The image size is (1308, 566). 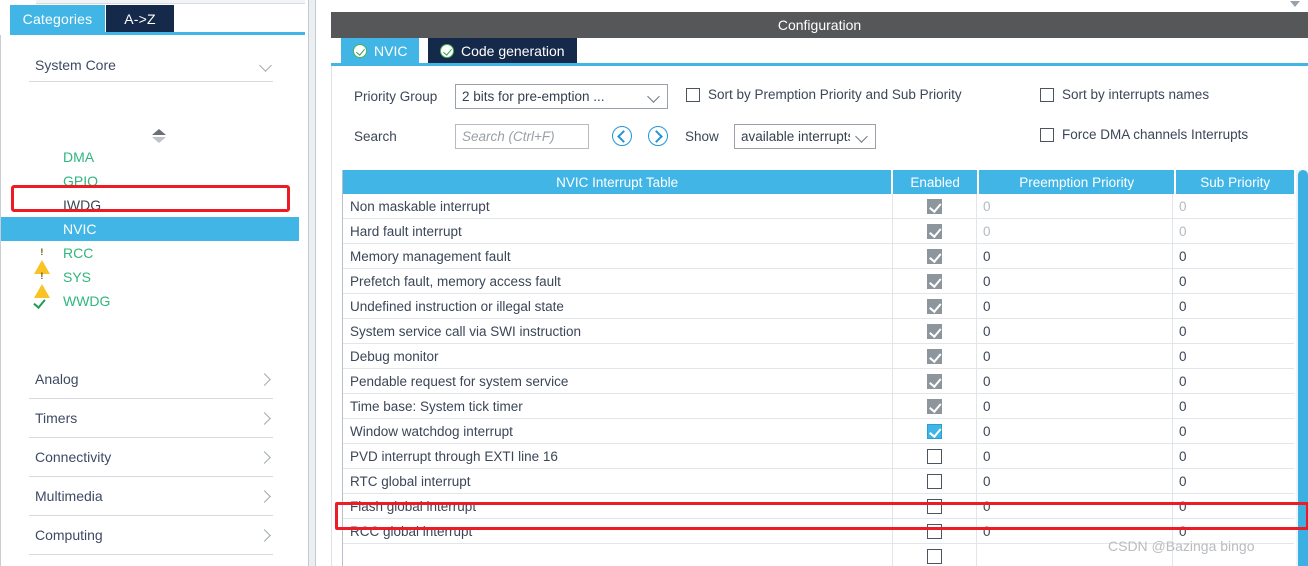 What do you see at coordinates (818, 306) in the screenshot?
I see `table-row: Undefined instruction or illegal state 0 0` at bounding box center [818, 306].